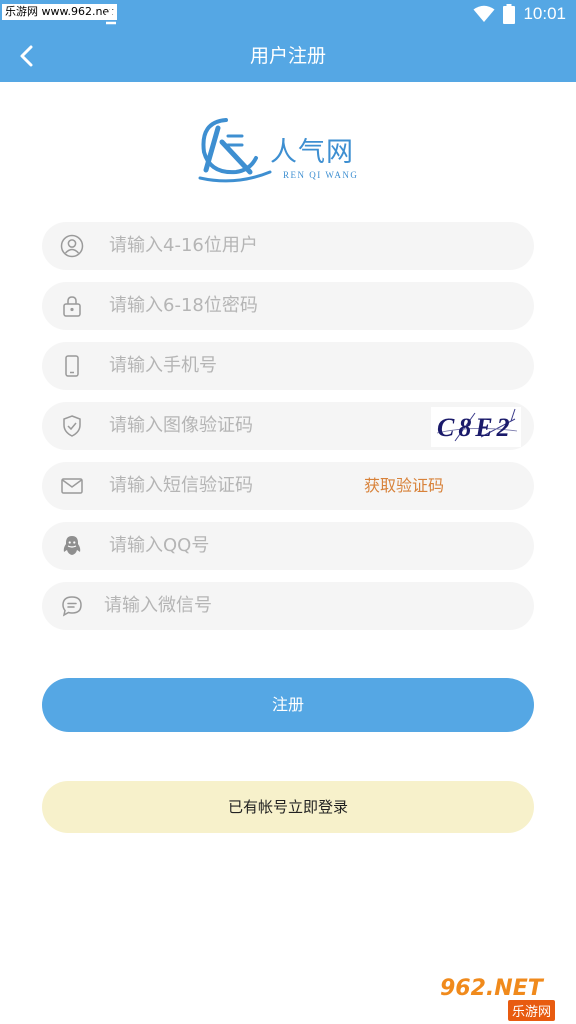  Describe the element at coordinates (72, 366) in the screenshot. I see `phone-icon` at that location.